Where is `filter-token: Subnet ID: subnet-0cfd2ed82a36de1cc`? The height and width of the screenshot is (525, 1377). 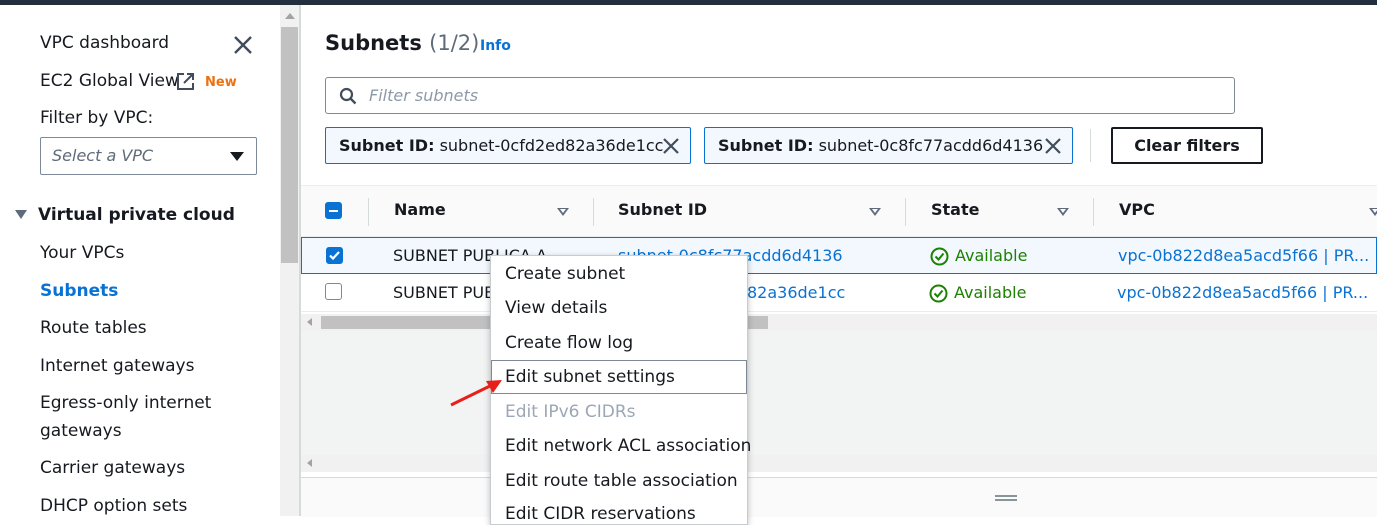 filter-token: Subnet ID: subnet-0cfd2ed82a36de1cc is located at coordinates (508, 145).